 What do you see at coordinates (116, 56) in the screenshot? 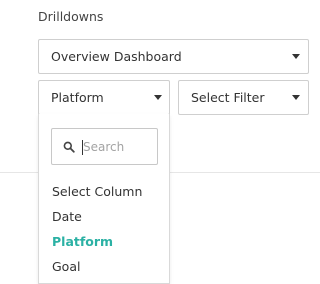
I see `dashboard-select-value: Overview Dashboard` at bounding box center [116, 56].